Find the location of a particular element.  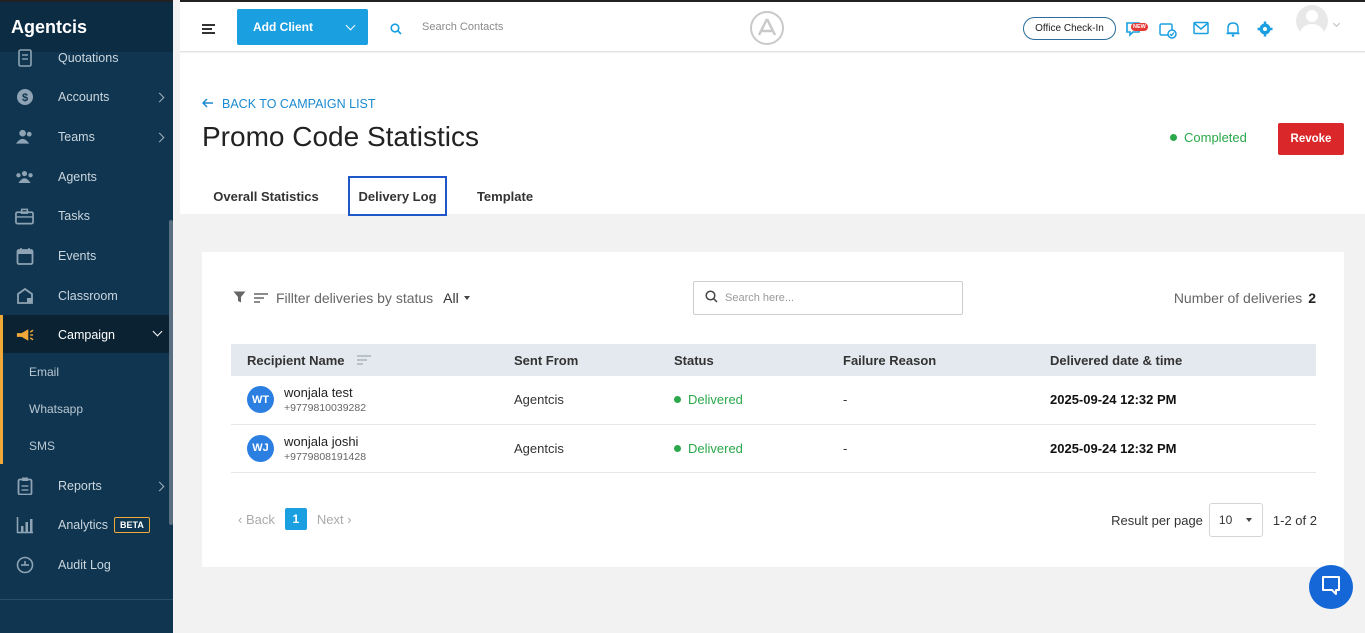

status-label: Completed is located at coordinates (1215, 137).